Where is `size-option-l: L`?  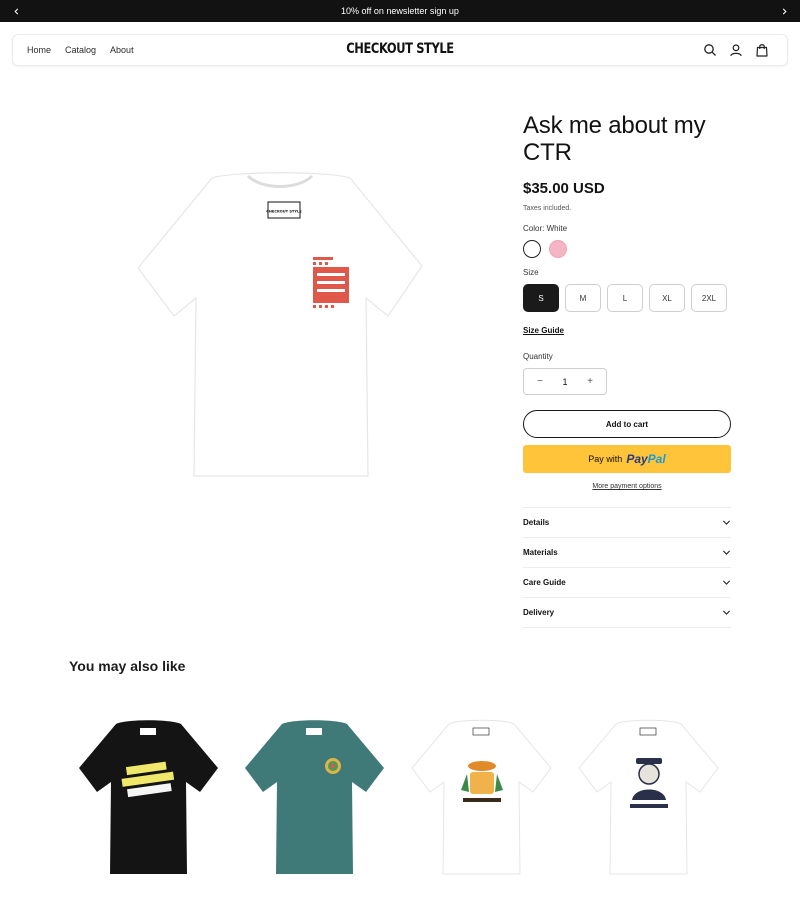
size-option-l: L is located at coordinates (625, 298).